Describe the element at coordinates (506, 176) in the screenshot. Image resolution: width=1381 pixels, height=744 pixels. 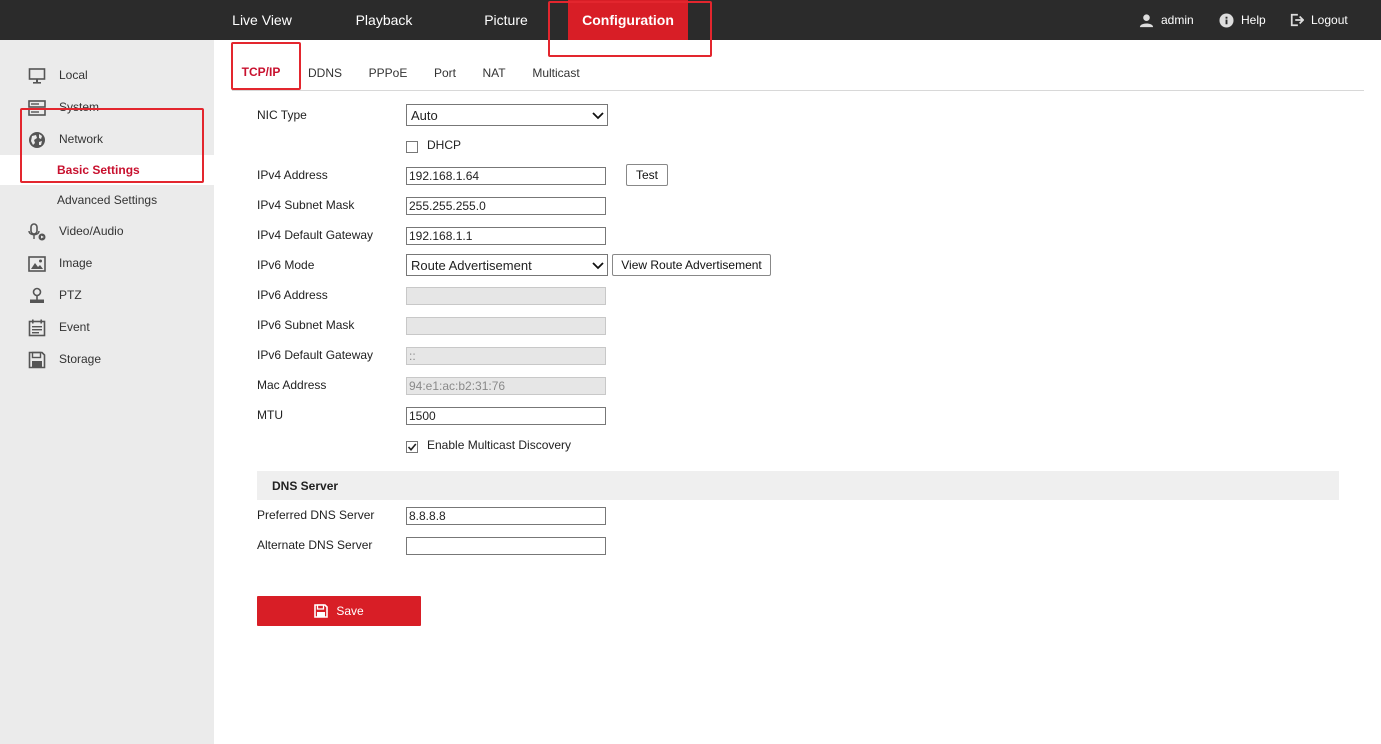
I see `ipv4-address-input` at that location.